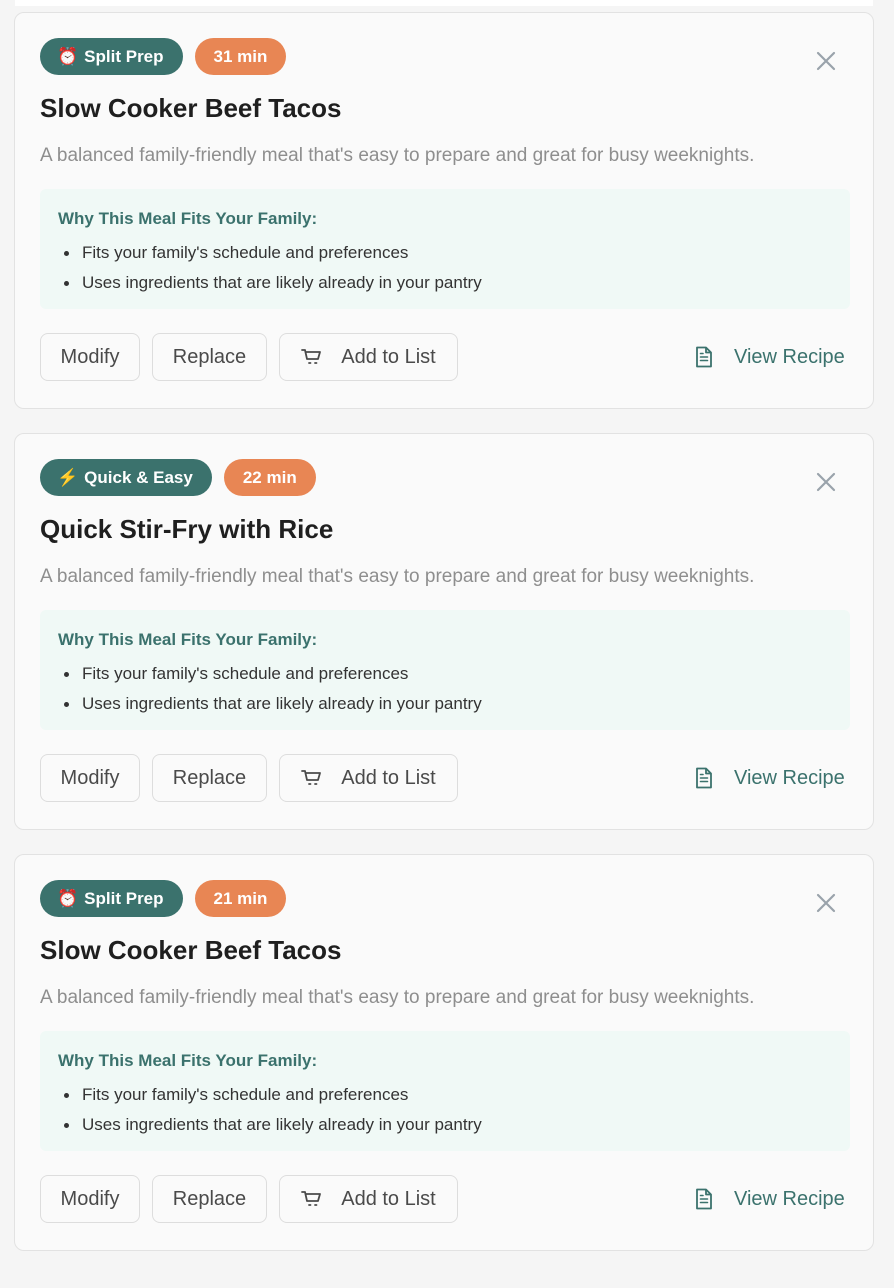 The image size is (894, 1288). What do you see at coordinates (68, 477) in the screenshot?
I see `lightning-icon: ⚡` at bounding box center [68, 477].